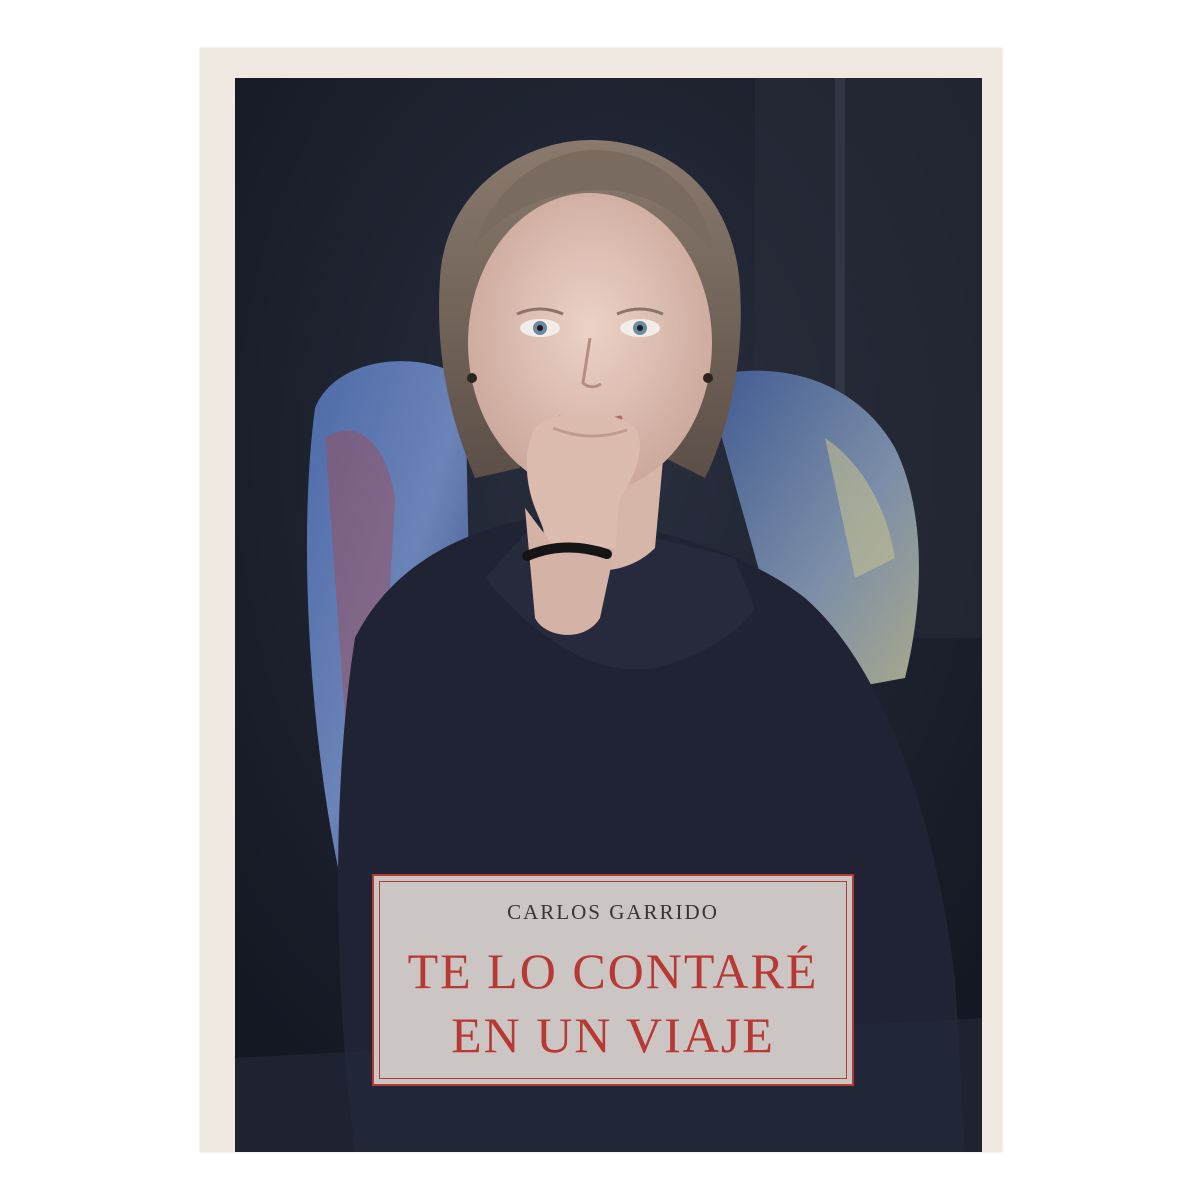 This screenshot has width=1200, height=1200. I want to click on author-name: CARLOS GARRIDO, so click(613, 912).